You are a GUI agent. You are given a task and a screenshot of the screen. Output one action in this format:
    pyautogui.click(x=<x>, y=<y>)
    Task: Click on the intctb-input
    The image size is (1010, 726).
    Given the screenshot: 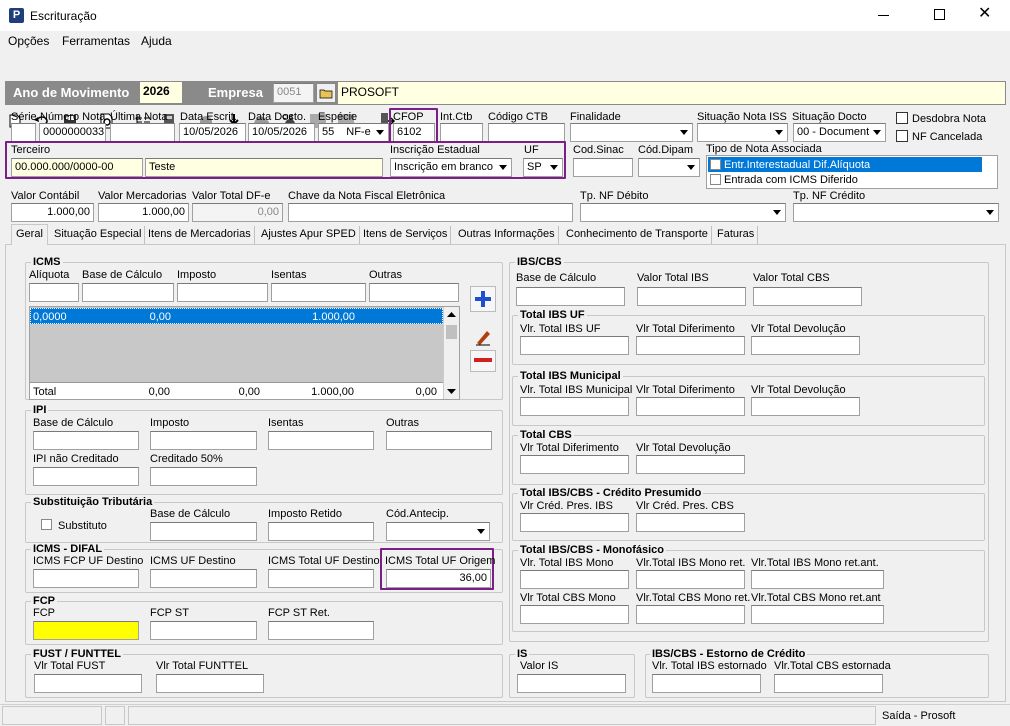 What is the action you would take?
    pyautogui.click(x=461, y=132)
    